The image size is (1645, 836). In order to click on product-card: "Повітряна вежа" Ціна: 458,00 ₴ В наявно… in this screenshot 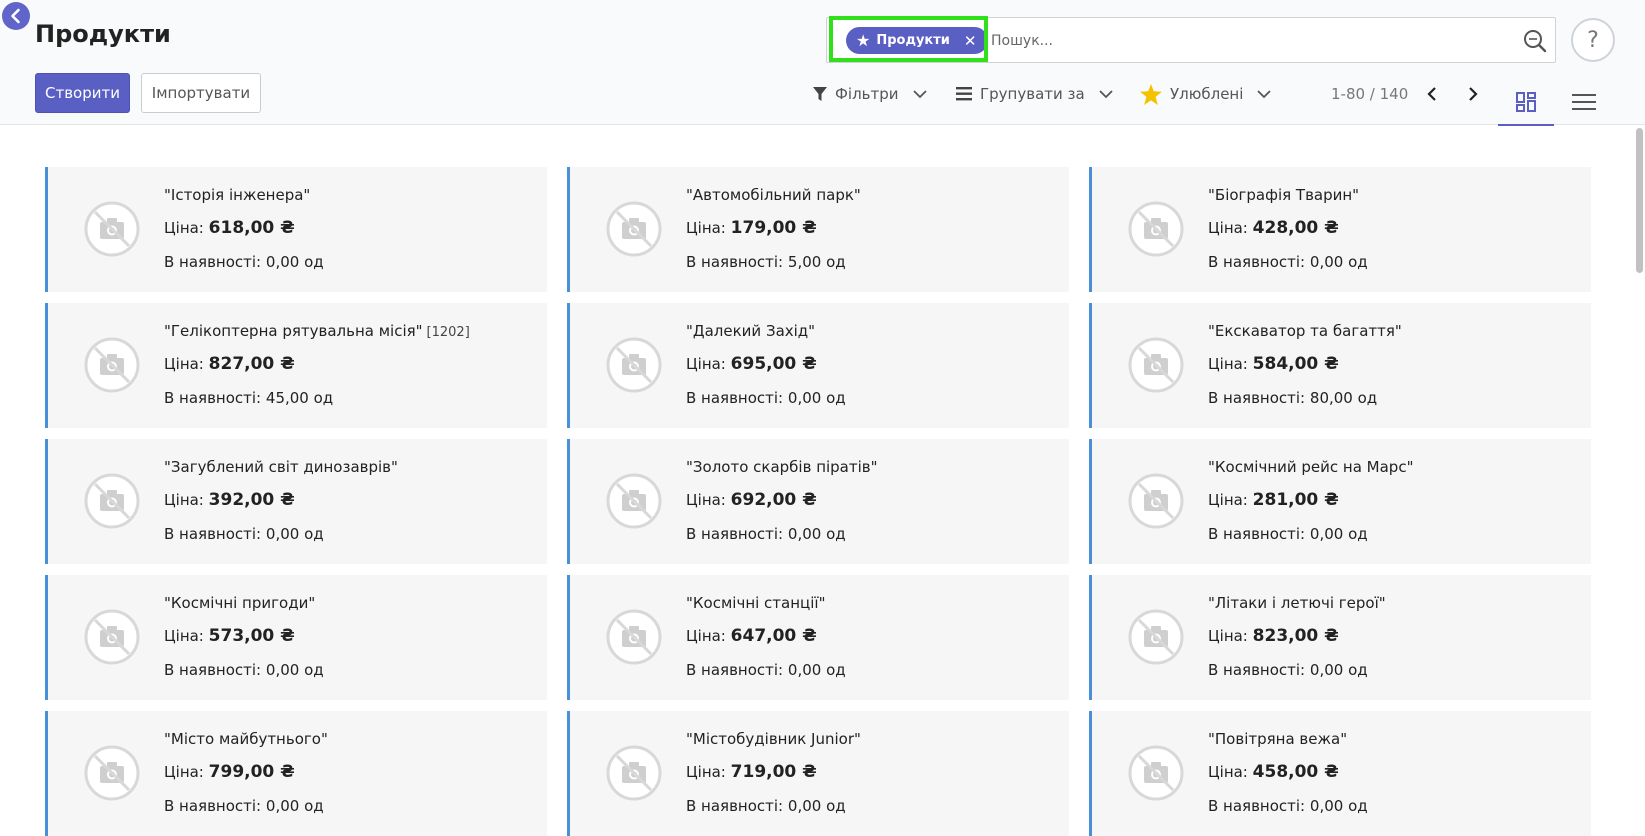, I will do `click(1340, 773)`.